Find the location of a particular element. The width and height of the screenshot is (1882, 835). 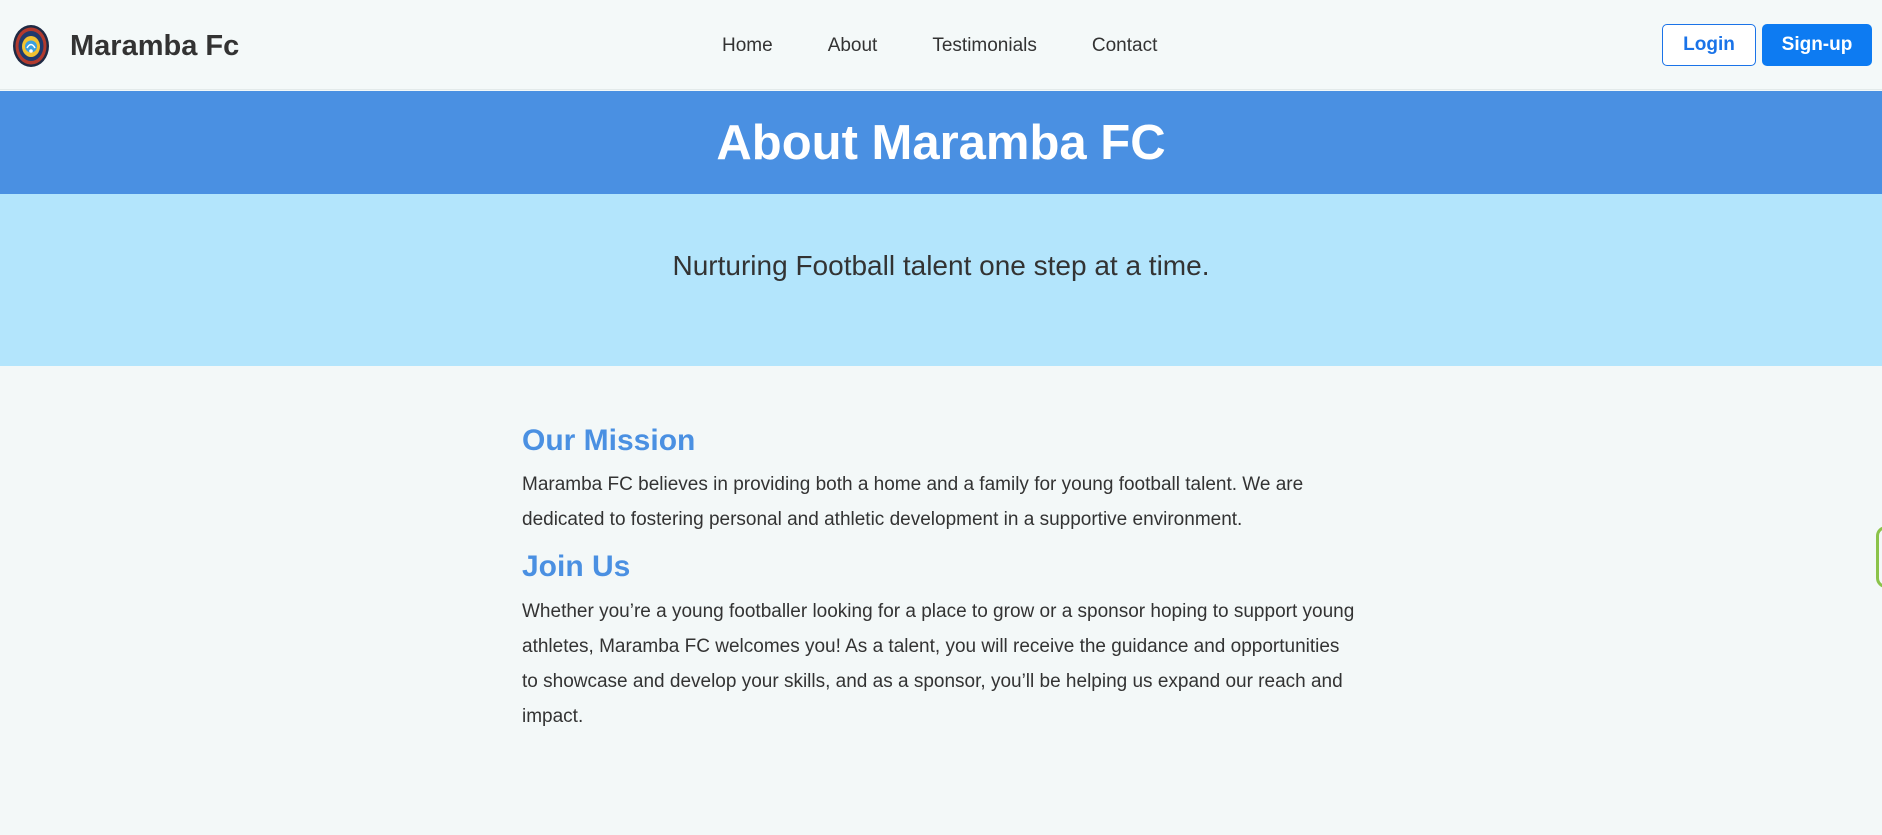

main-nav: Home About Testimonials Contact is located at coordinates (939, 46).